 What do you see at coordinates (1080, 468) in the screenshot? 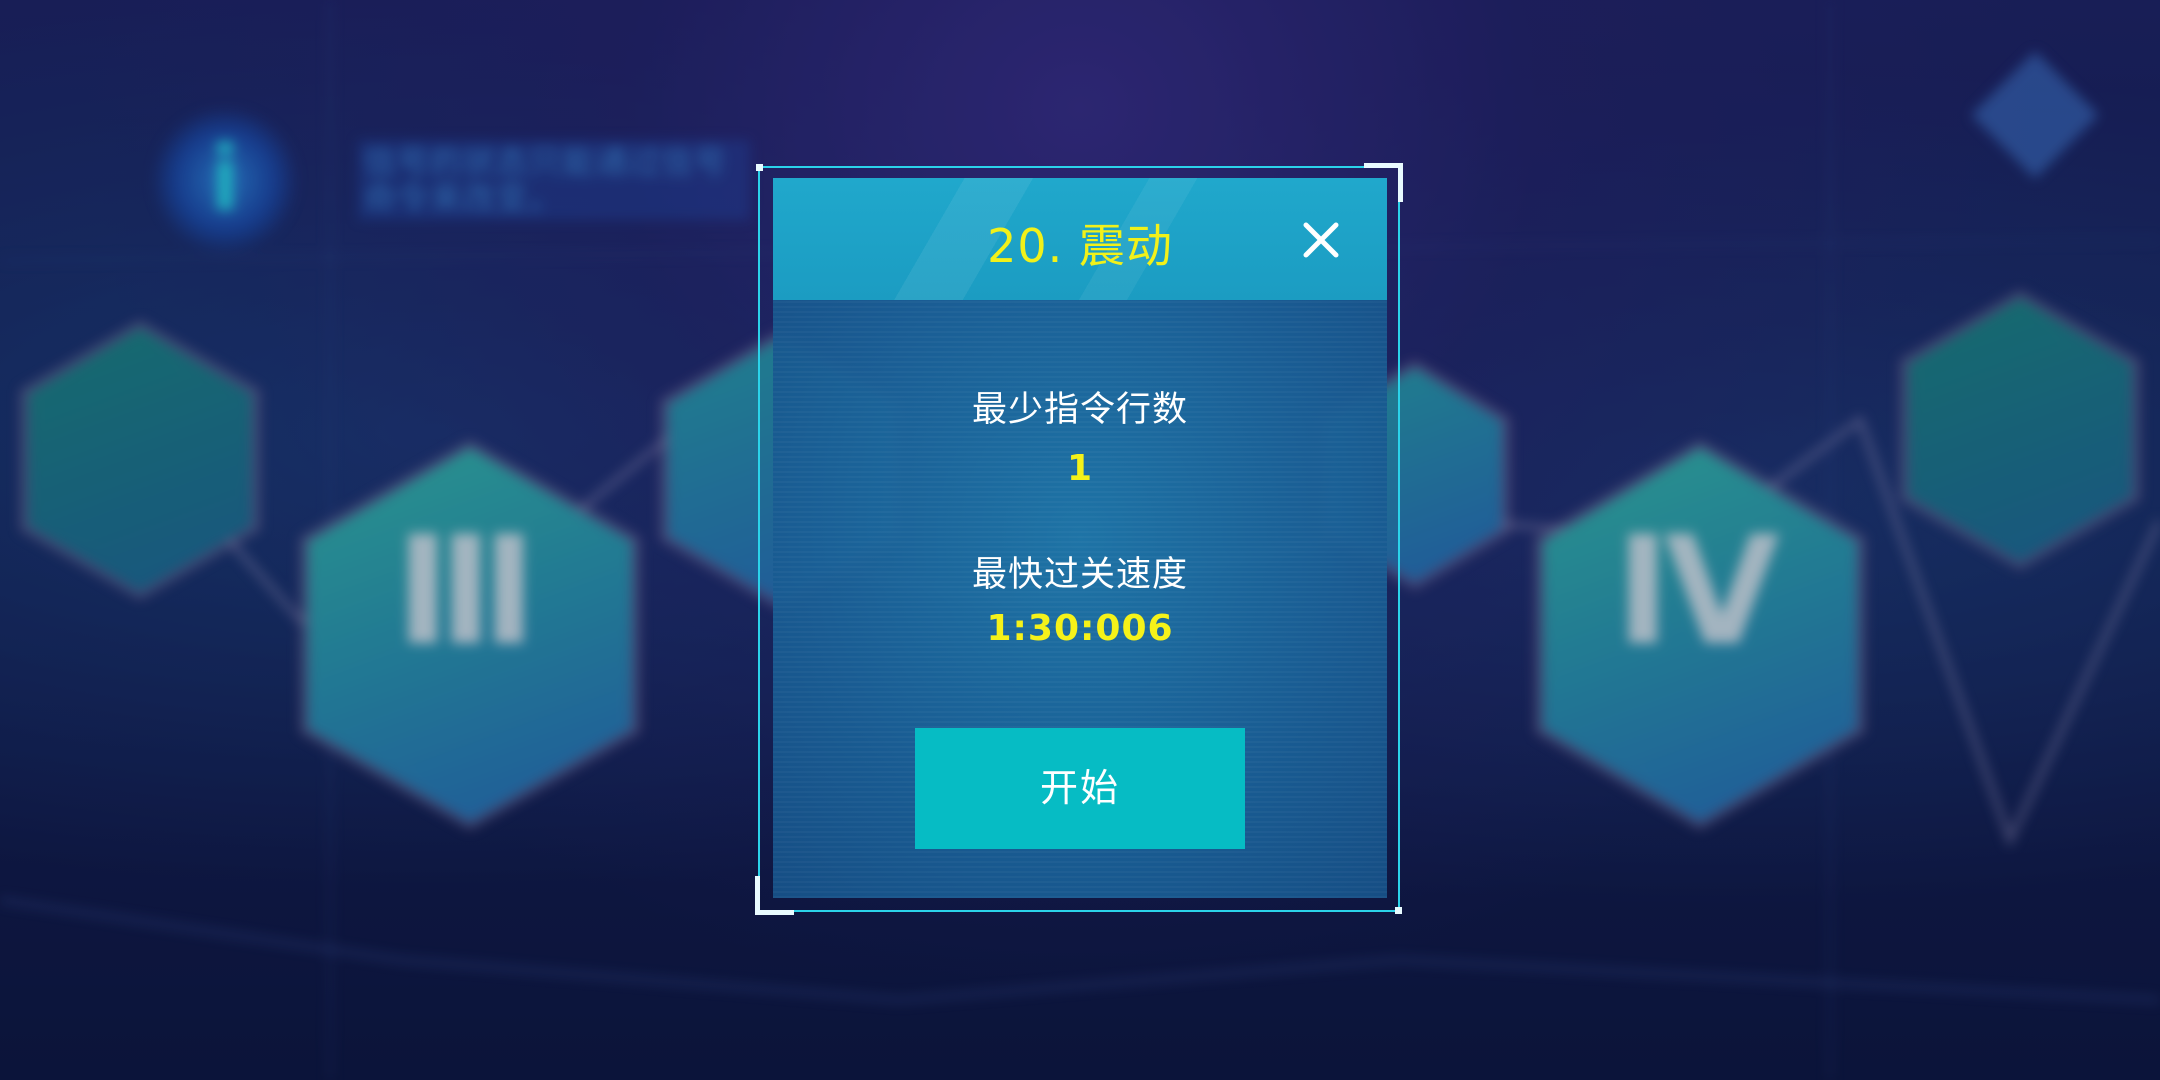
I see `min-lines-value: 1` at bounding box center [1080, 468].